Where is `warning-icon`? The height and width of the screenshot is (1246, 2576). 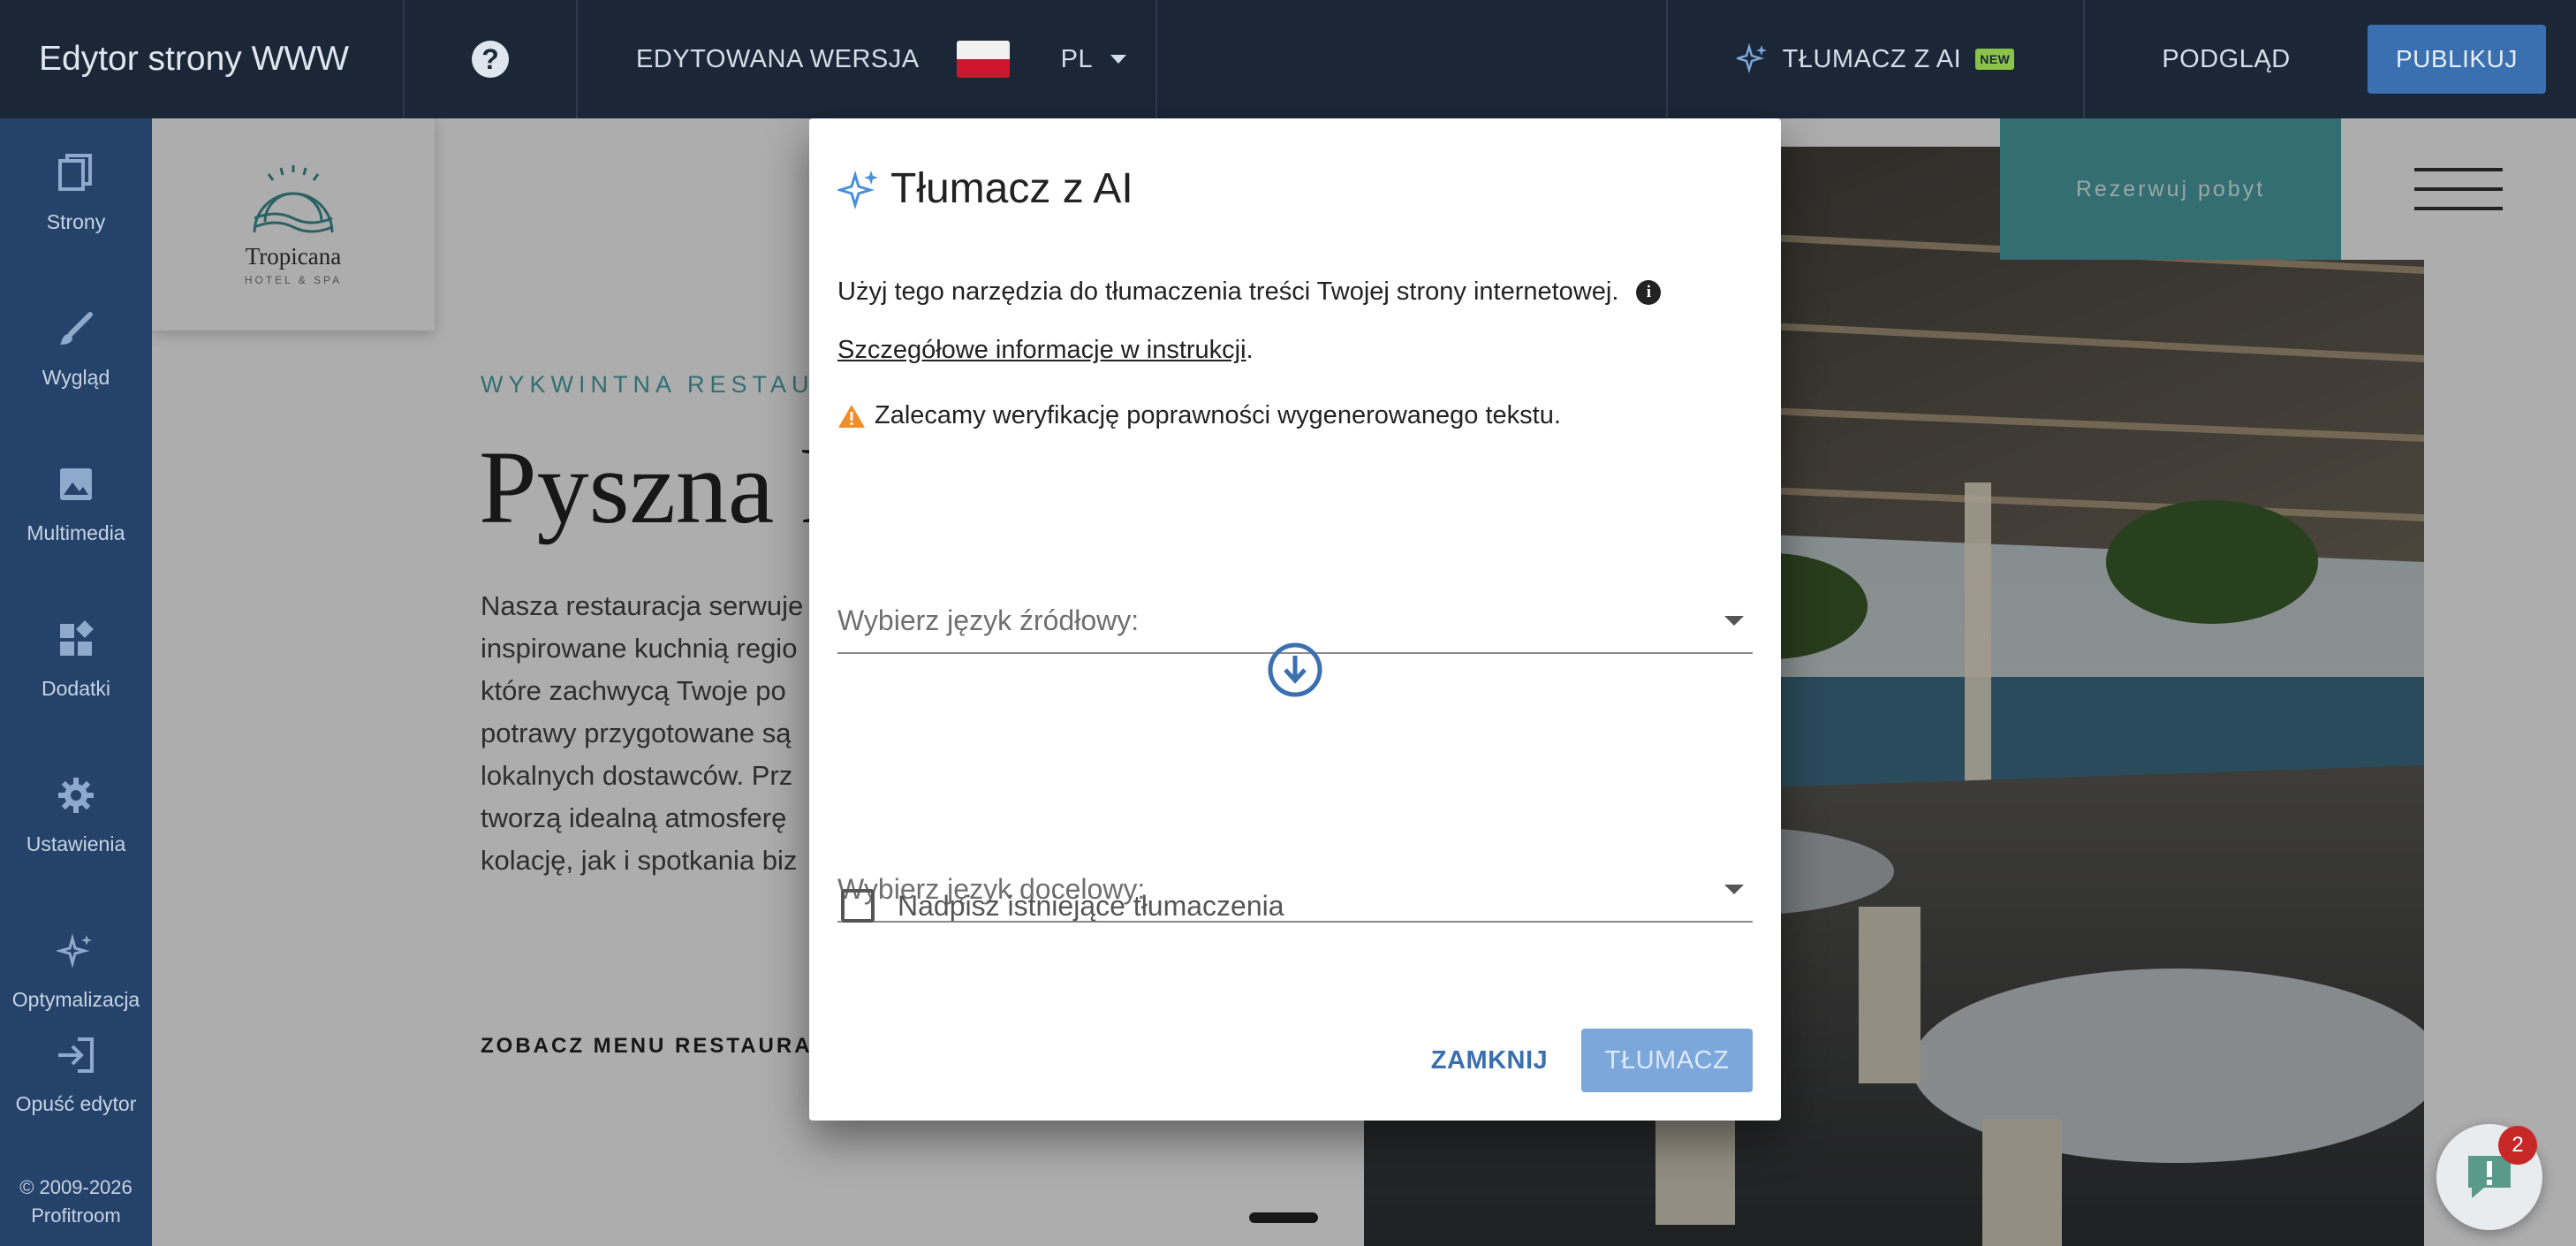 warning-icon is located at coordinates (852, 416).